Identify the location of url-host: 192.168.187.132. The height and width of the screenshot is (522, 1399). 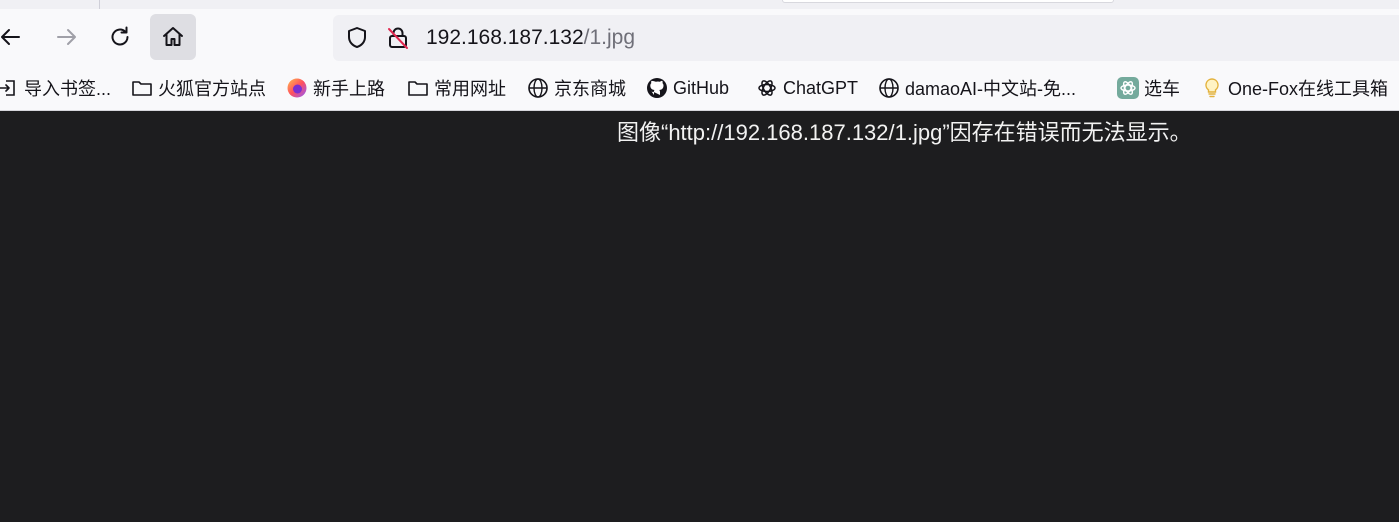
(505, 37).